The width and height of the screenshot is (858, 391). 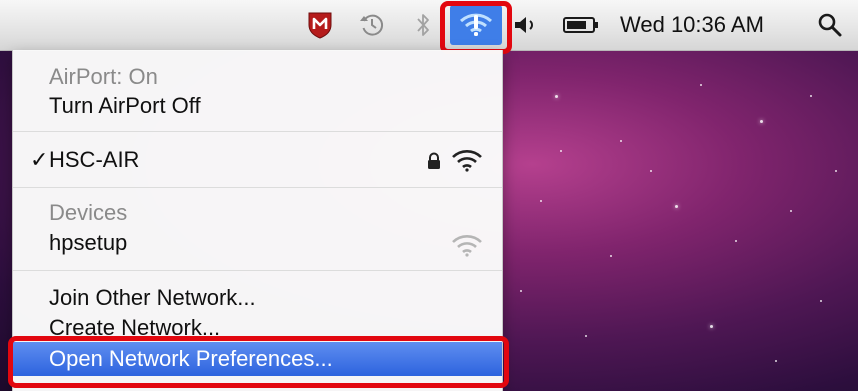 I want to click on devices-header: Devices, so click(x=88, y=212).